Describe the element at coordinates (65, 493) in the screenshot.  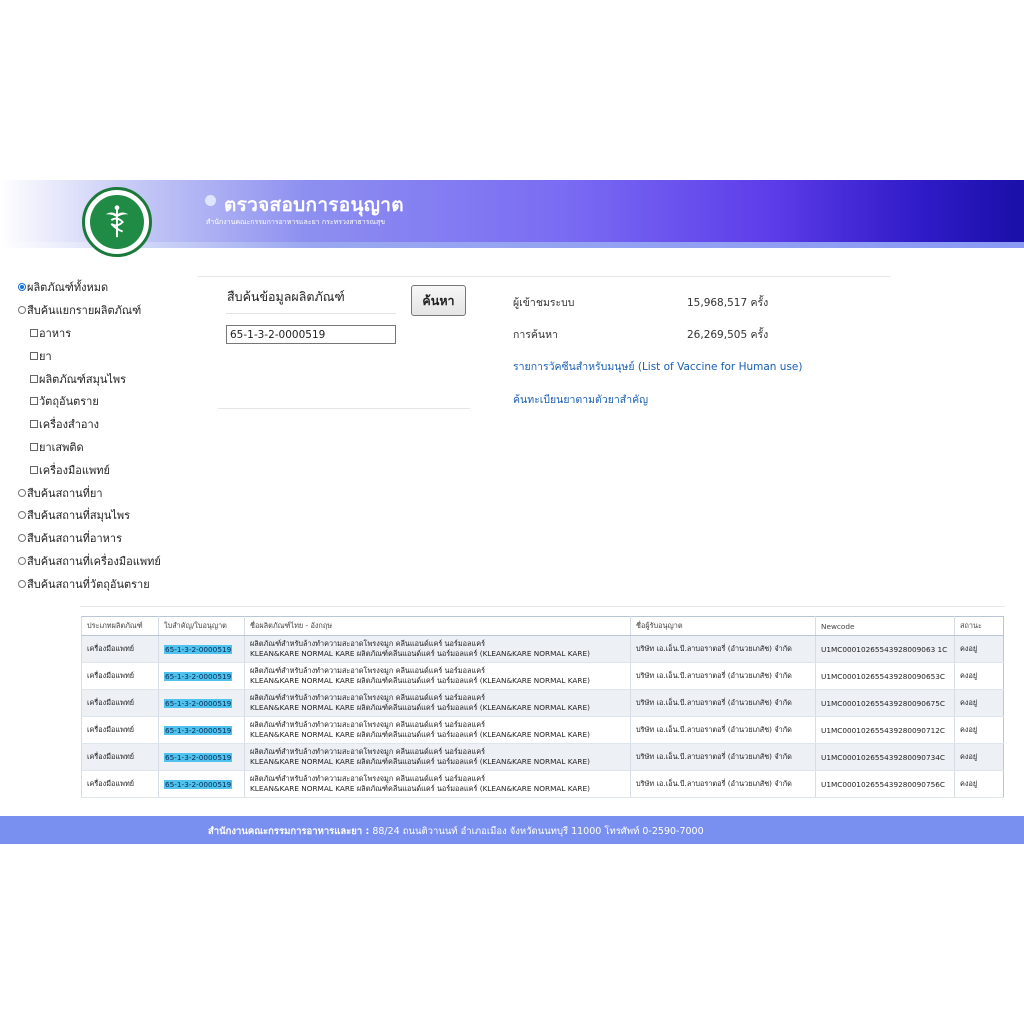
I see `menu-item-label: สืบค้นสถานที่ยา` at that location.